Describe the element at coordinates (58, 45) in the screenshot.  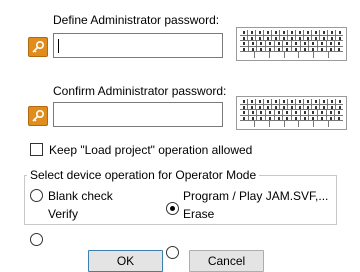
I see `text-caret` at that location.